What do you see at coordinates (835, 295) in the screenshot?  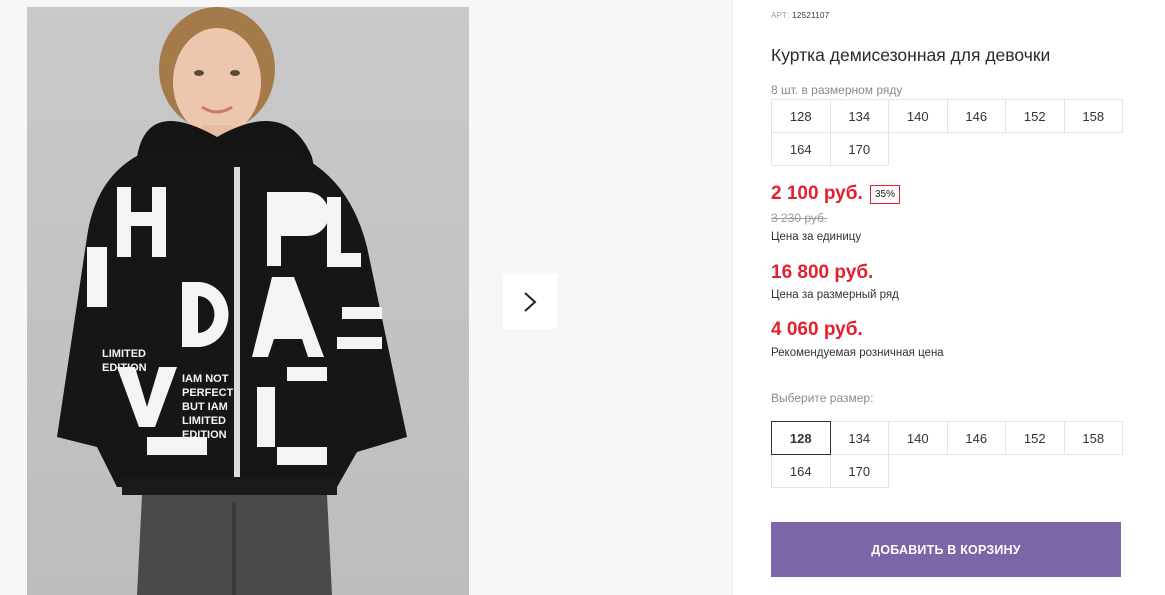 I see `row-price-label: Цена за размерный ряд` at bounding box center [835, 295].